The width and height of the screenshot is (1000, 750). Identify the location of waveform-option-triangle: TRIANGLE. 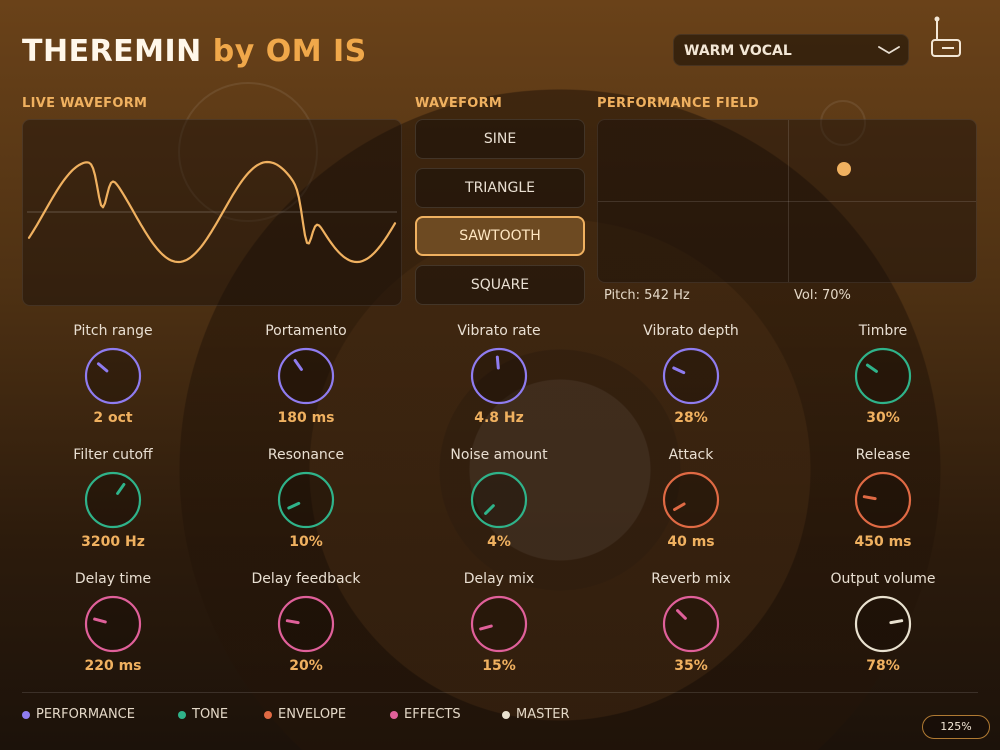
(500, 188).